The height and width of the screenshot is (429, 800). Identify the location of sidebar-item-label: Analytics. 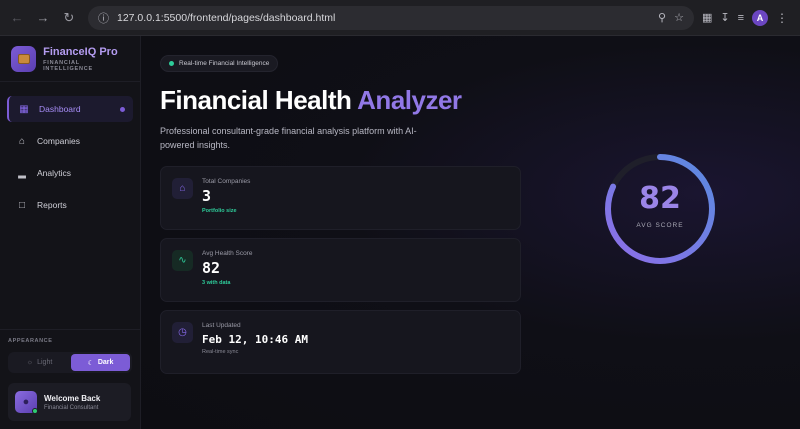
(54, 173).